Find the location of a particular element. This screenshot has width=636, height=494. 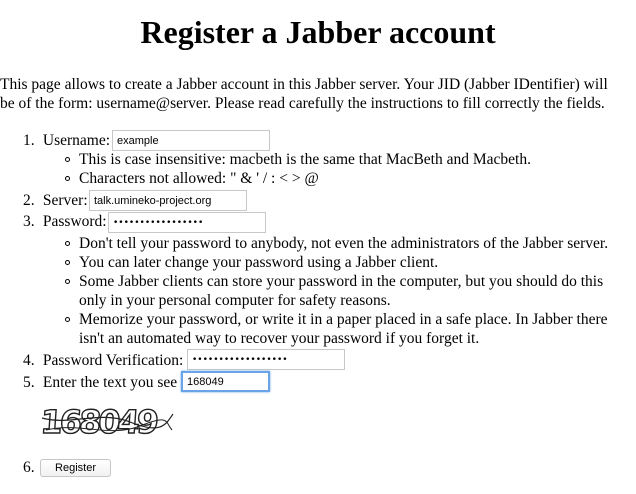

username-note-text: Characters not allowed: " & ' / : < > @ is located at coordinates (199, 178).